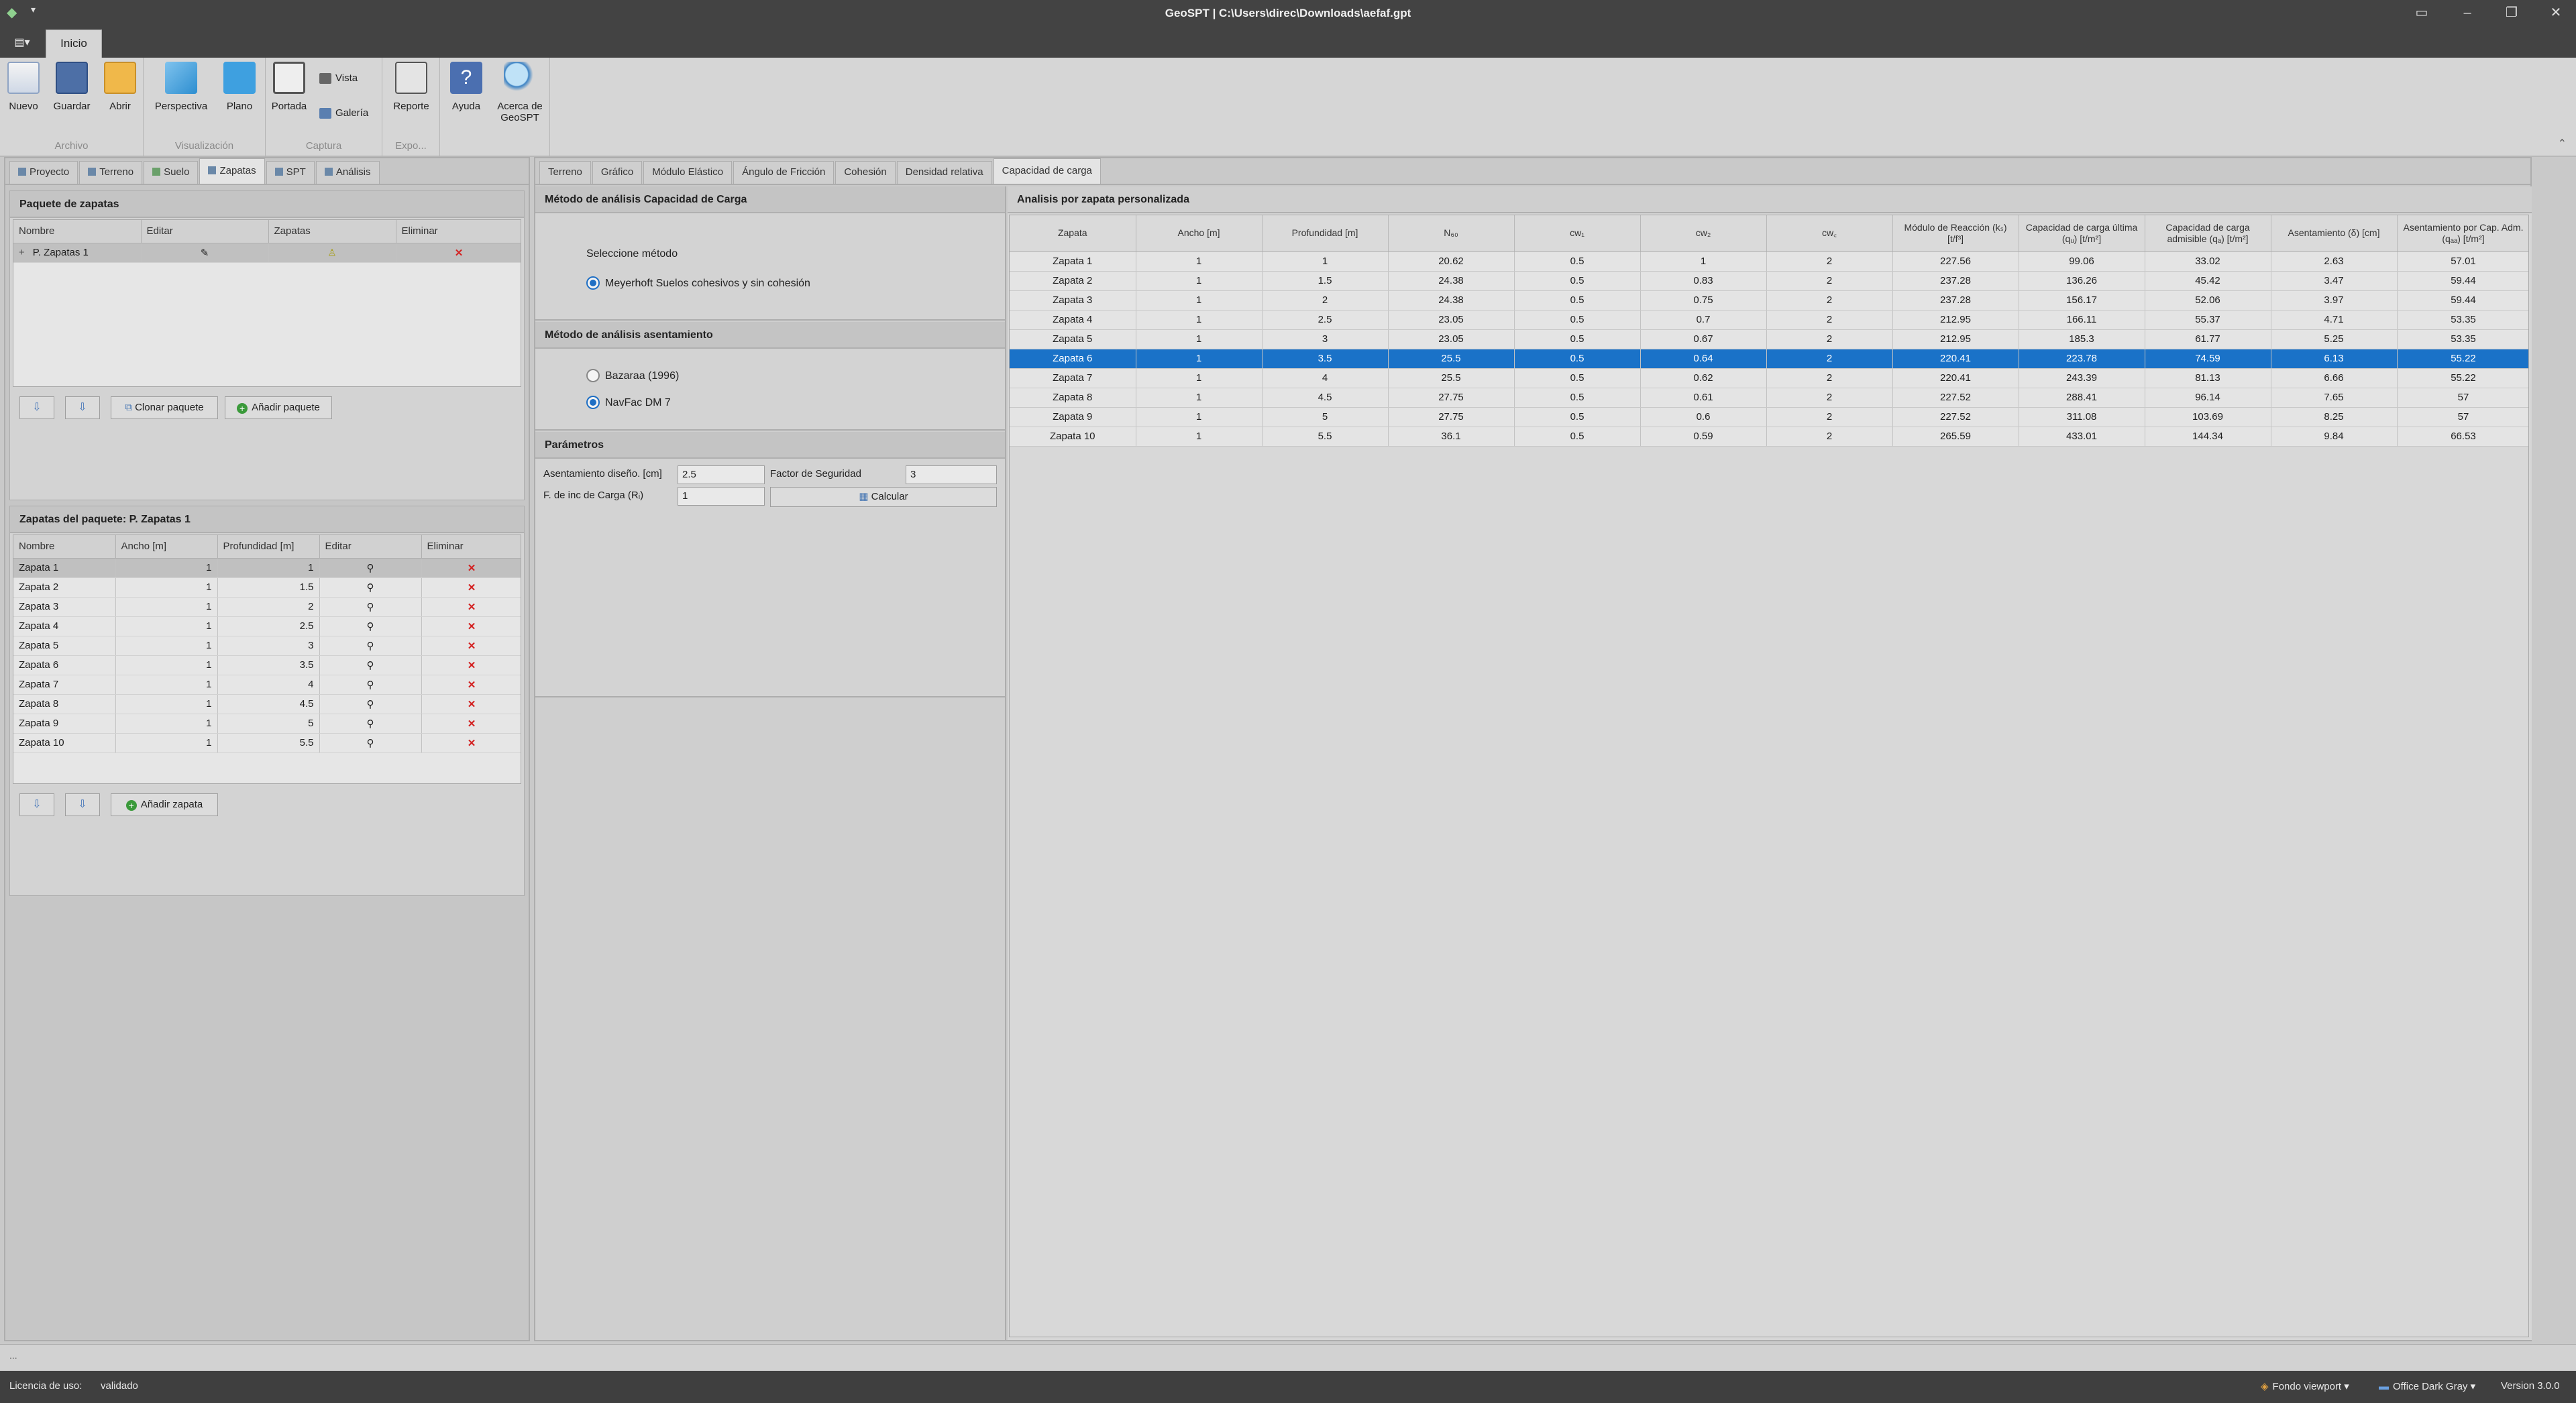 The height and width of the screenshot is (1403, 2576). I want to click on calculate-button: ▦ Calcular, so click(883, 497).